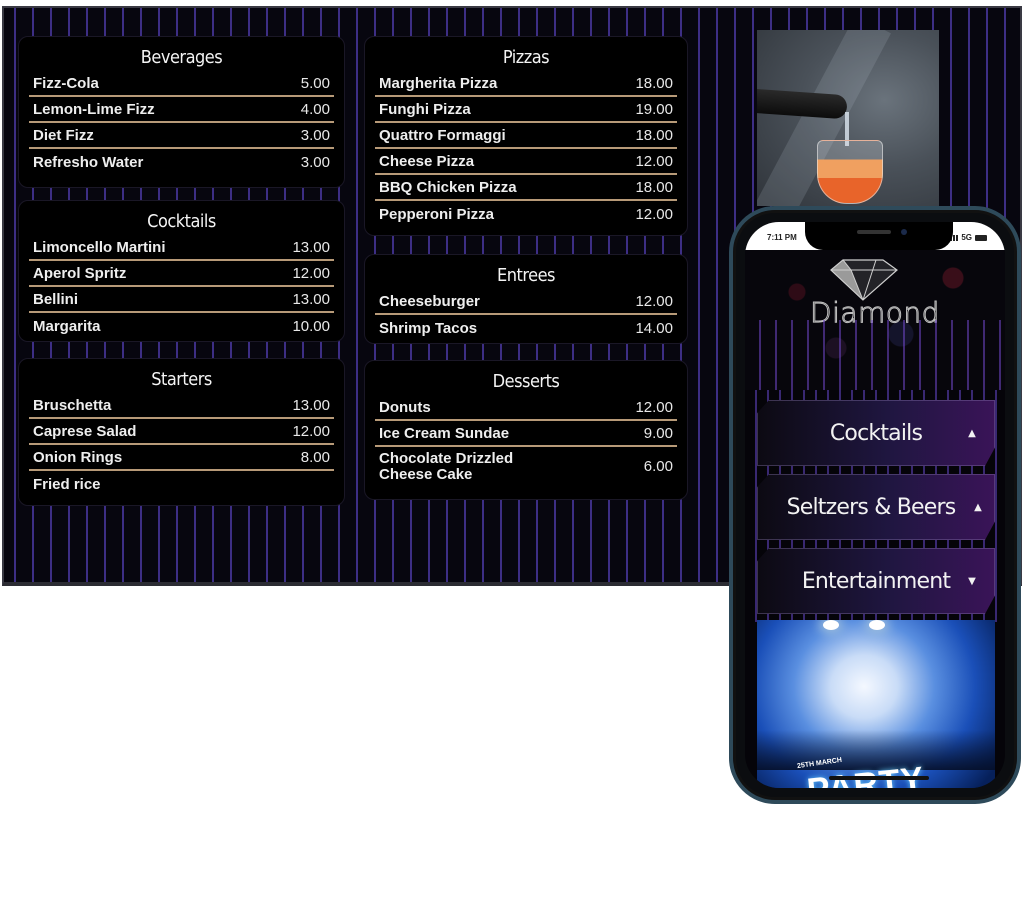 This screenshot has width=1024, height=898. Describe the element at coordinates (875, 313) in the screenshot. I see `brand-name: Diamond` at that location.